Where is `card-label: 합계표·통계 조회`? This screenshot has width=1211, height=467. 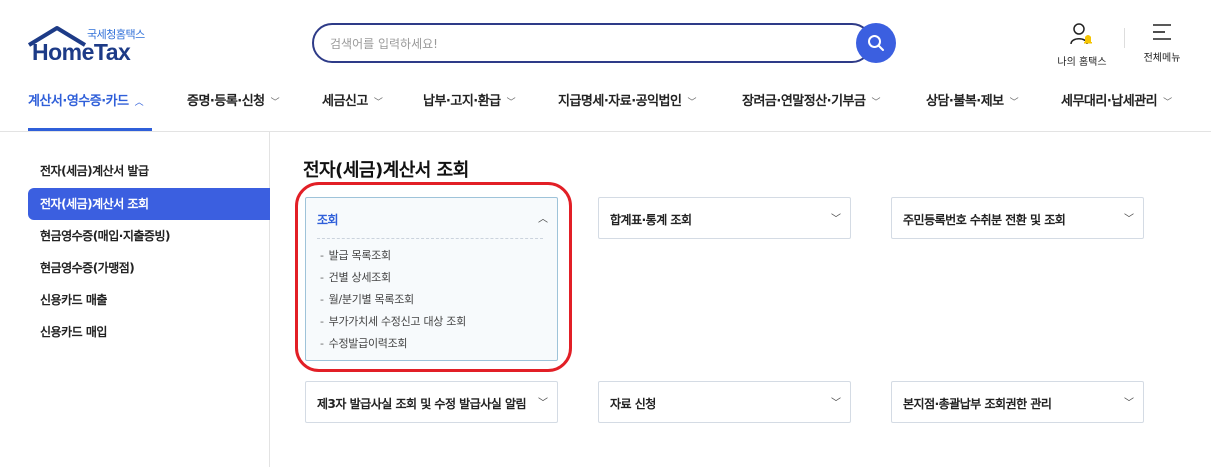 card-label: 합계표·통계 조회 is located at coordinates (651, 220).